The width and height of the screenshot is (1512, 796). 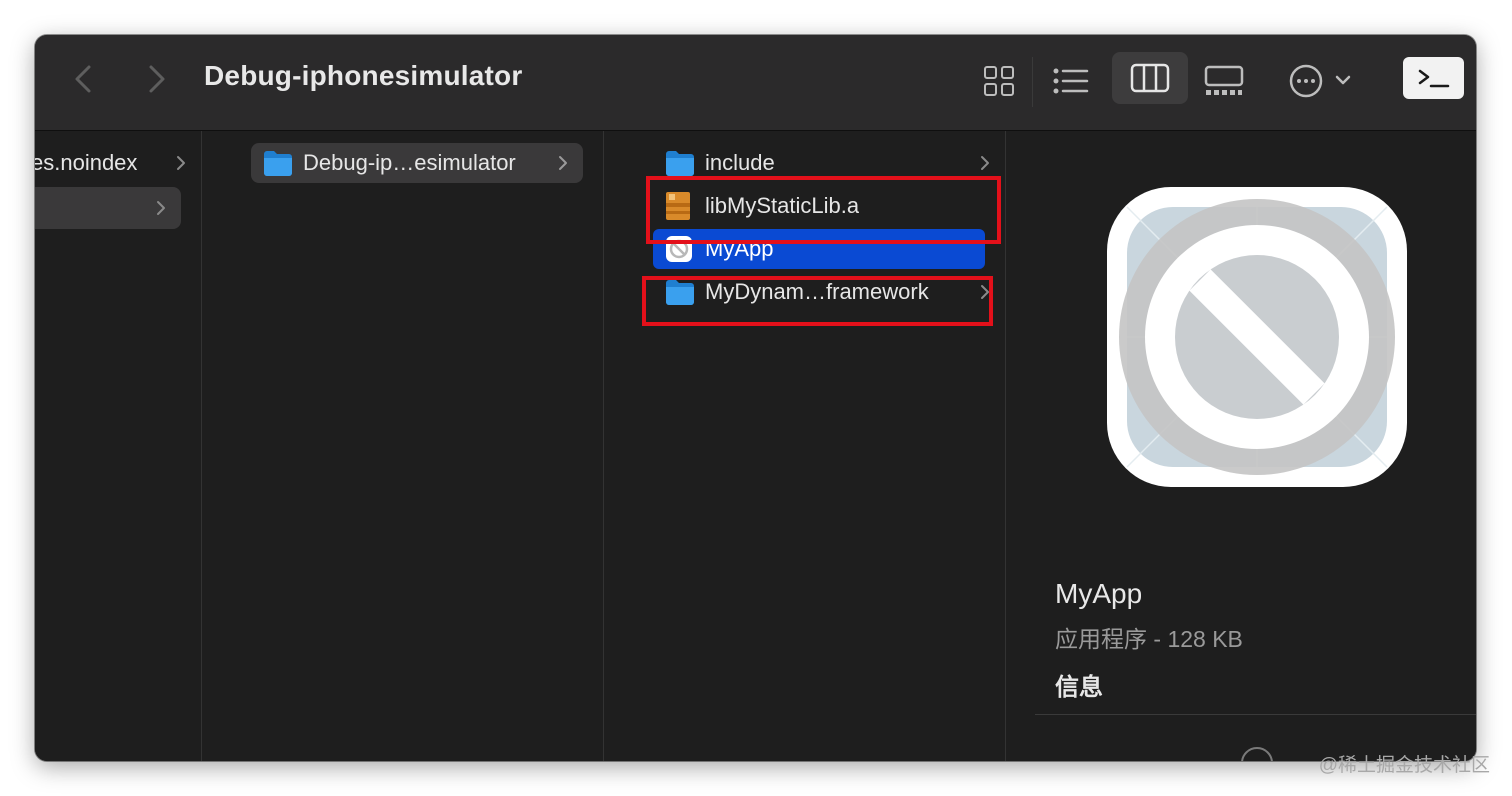 I want to click on chevron-left-icon, so click(x=83, y=79).